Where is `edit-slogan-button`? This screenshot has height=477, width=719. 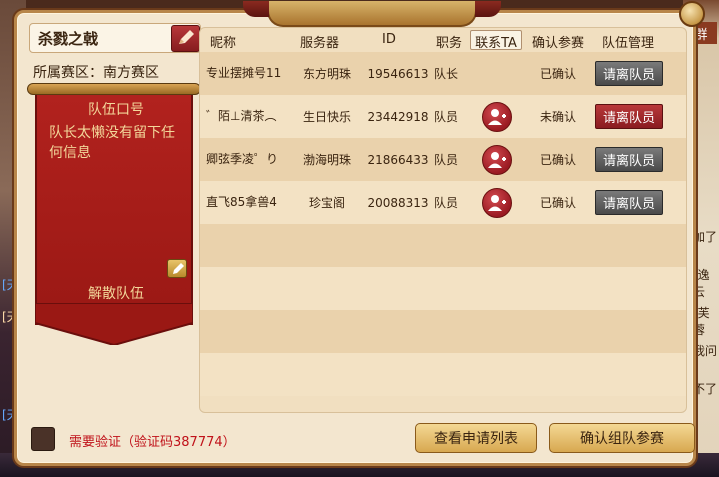
edit-slogan-button is located at coordinates (177, 268).